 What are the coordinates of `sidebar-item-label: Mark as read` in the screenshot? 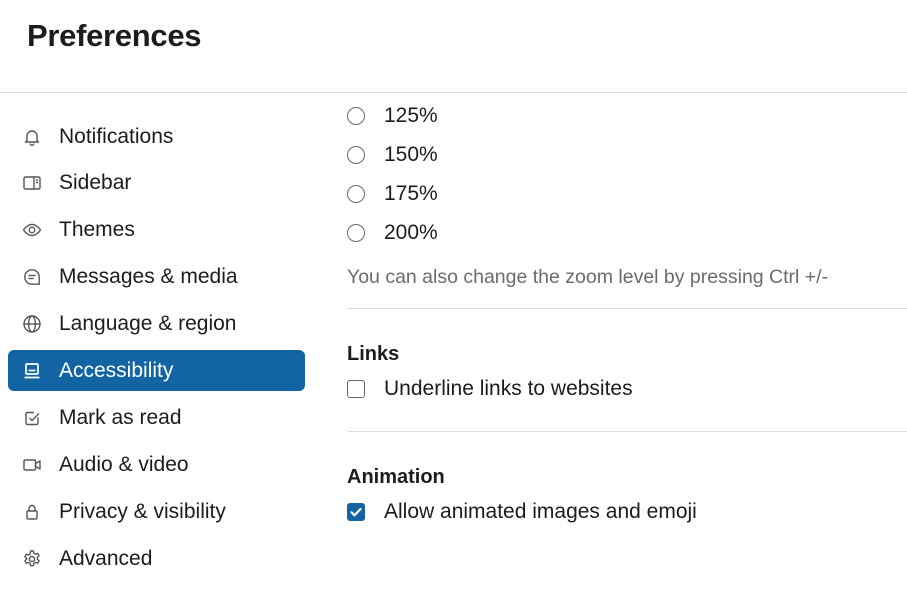 It's located at (120, 417).